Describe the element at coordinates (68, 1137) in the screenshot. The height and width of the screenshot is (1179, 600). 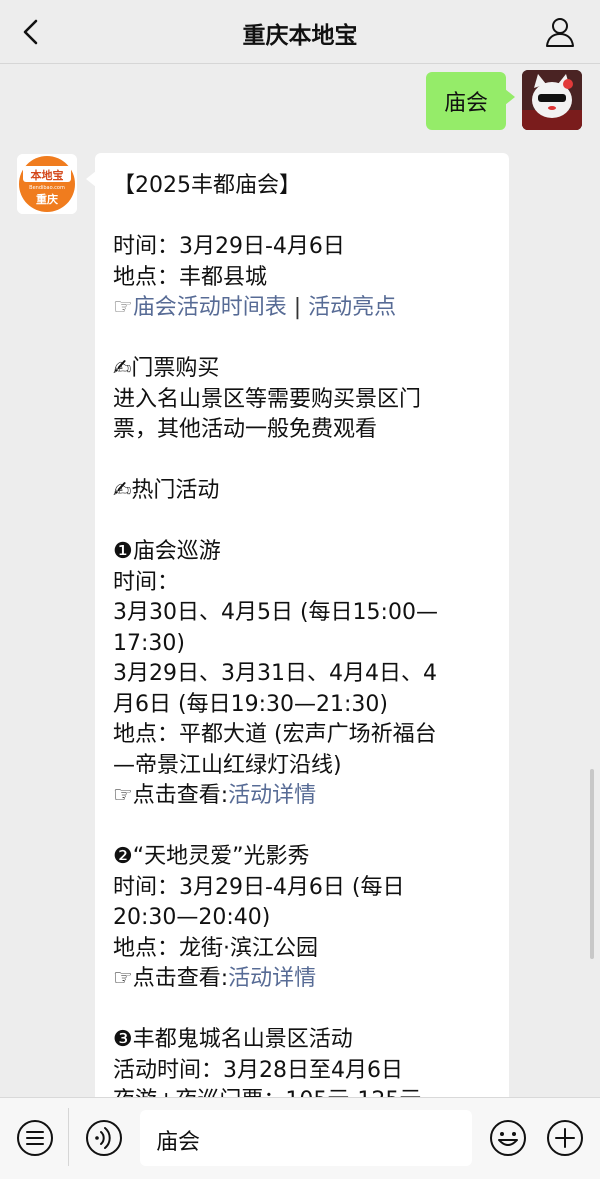
I see `composer-divider` at that location.